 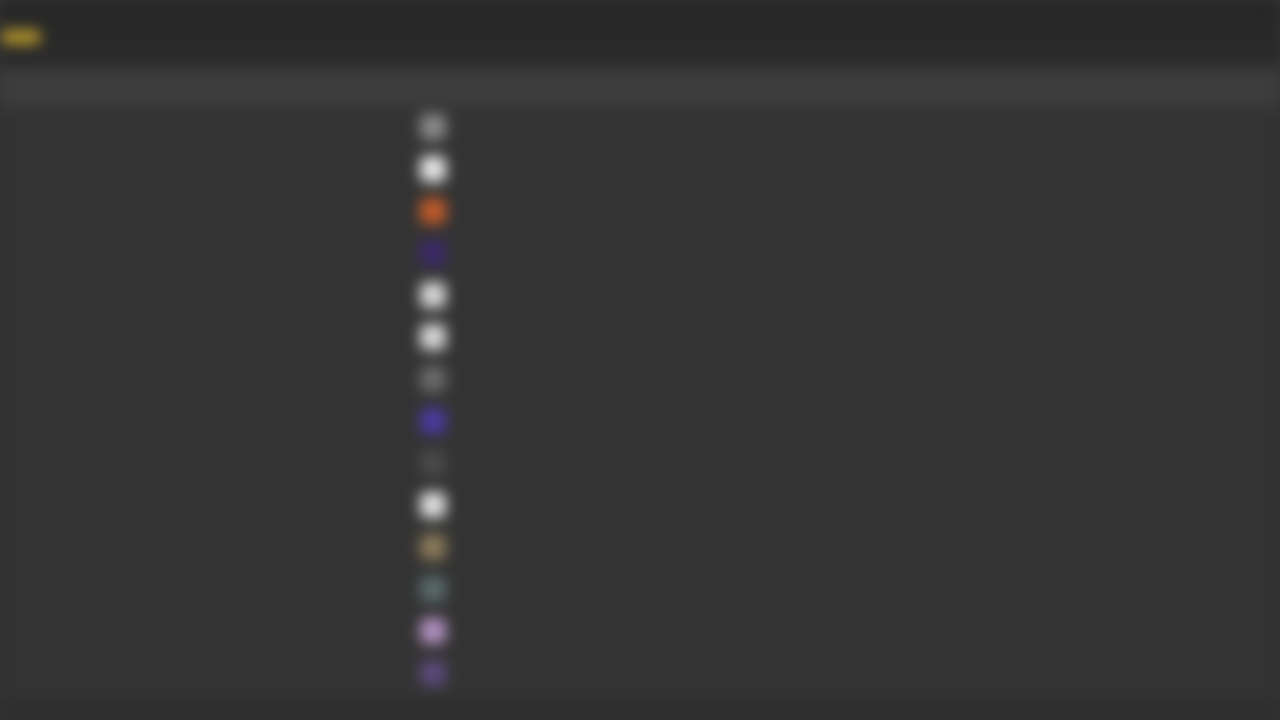 What do you see at coordinates (21, 37) in the screenshot?
I see `logo` at bounding box center [21, 37].